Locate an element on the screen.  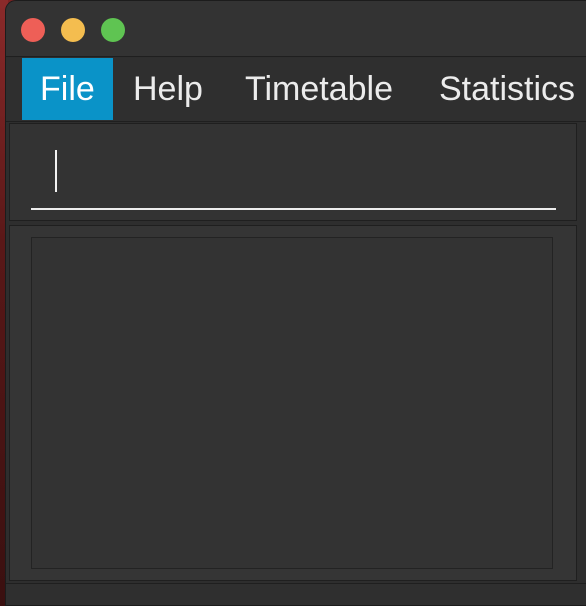
menu-help: Help is located at coordinates (168, 89).